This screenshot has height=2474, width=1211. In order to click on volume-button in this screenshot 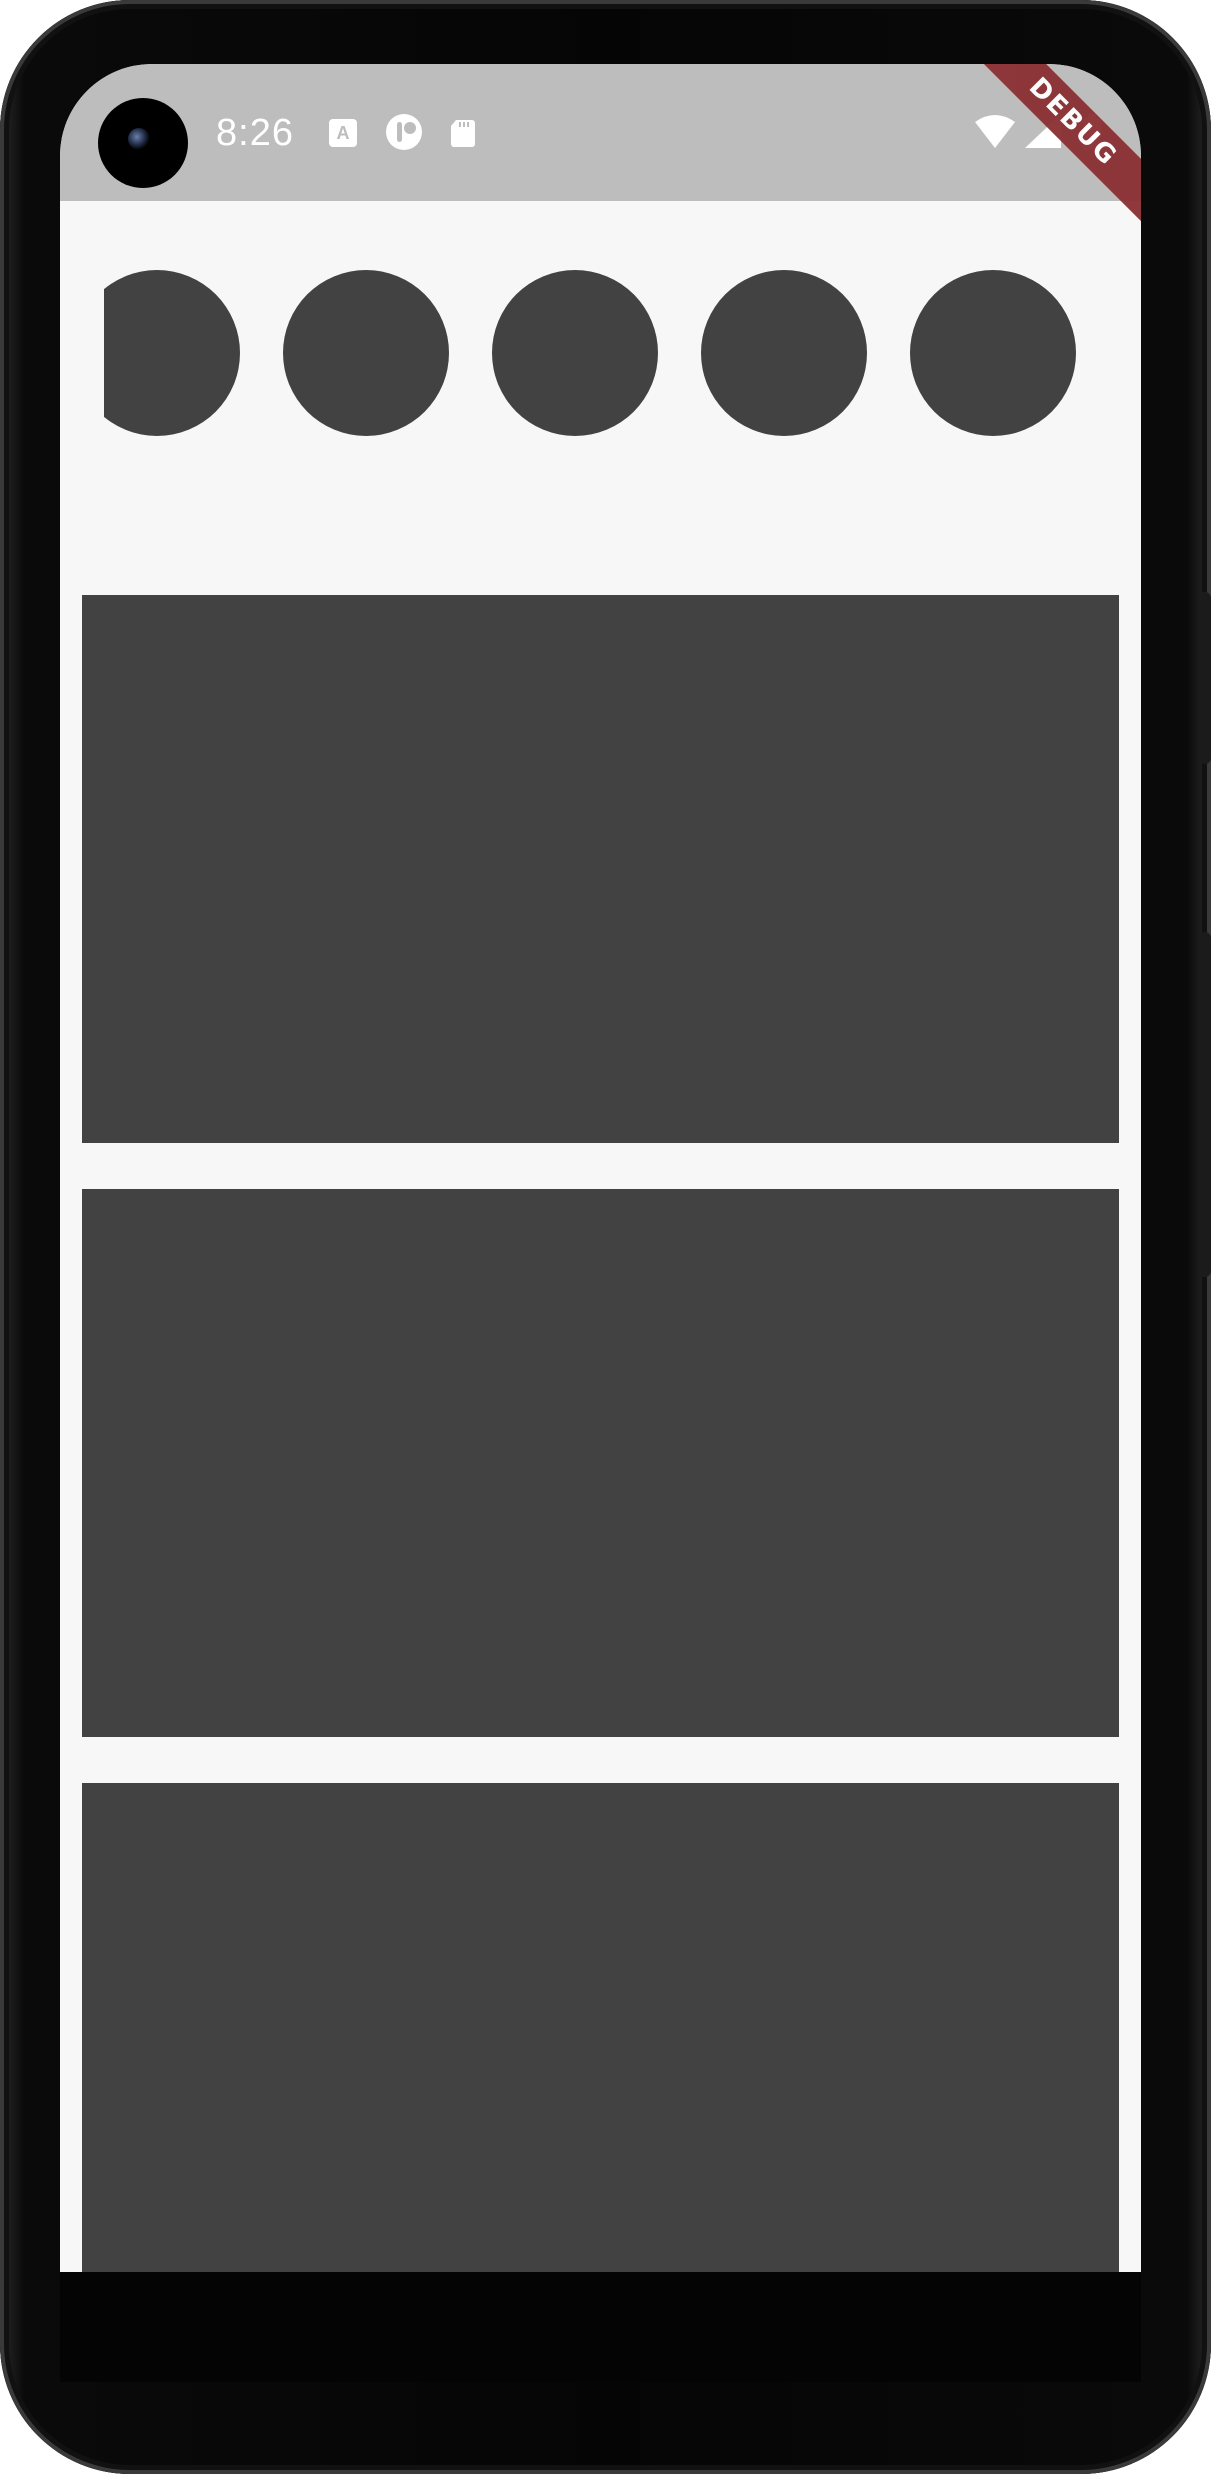, I will do `click(1206, 678)`.